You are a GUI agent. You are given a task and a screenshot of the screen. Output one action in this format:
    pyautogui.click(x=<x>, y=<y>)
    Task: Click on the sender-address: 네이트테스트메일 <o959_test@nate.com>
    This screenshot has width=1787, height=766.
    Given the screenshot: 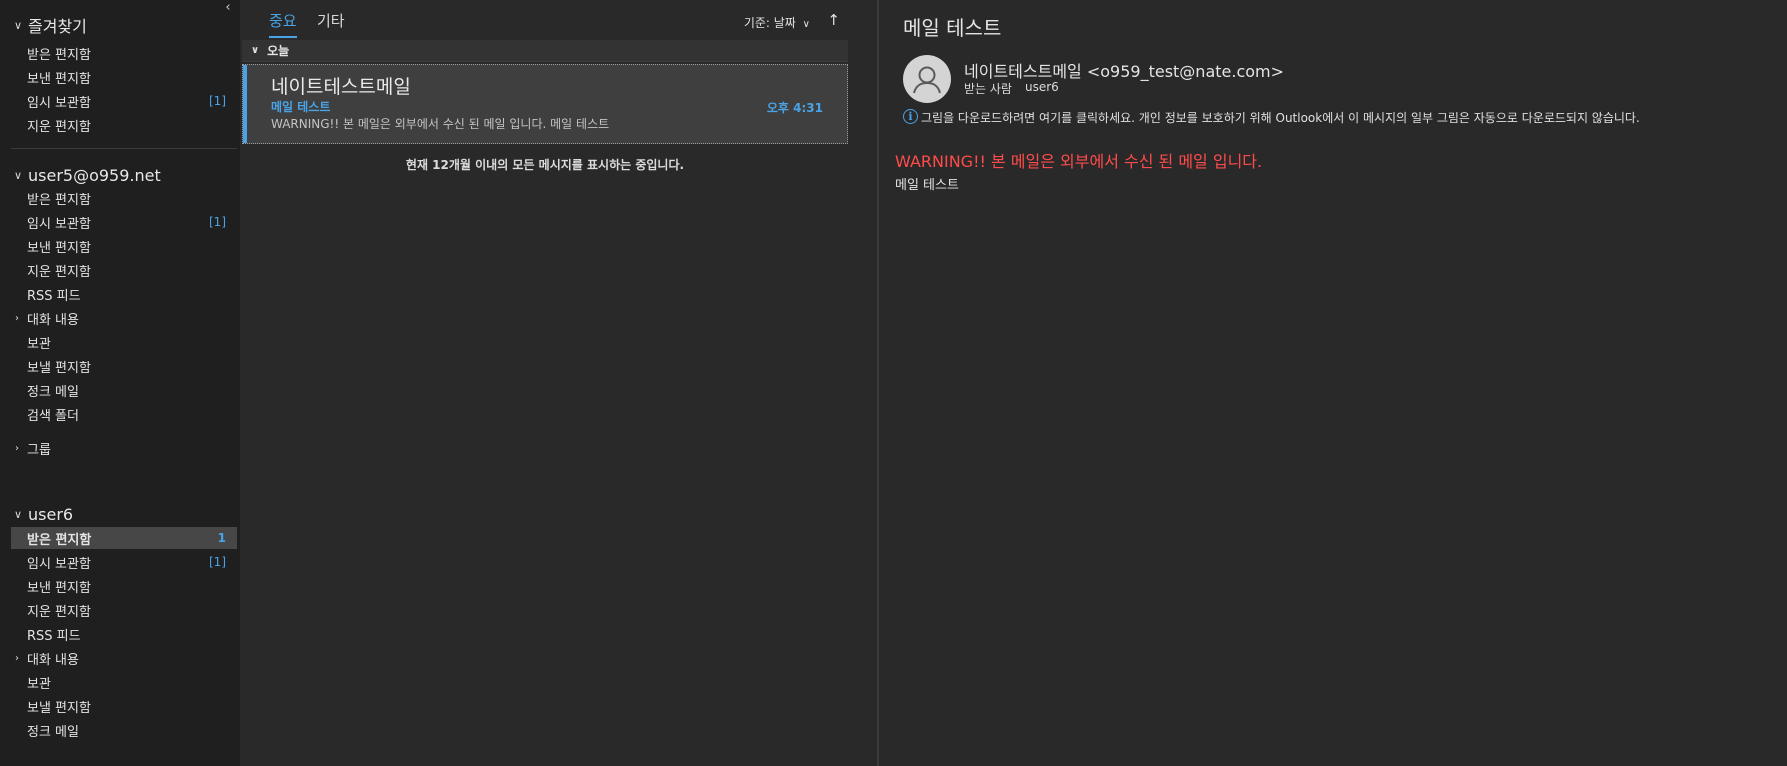 What is the action you would take?
    pyautogui.click(x=1124, y=70)
    